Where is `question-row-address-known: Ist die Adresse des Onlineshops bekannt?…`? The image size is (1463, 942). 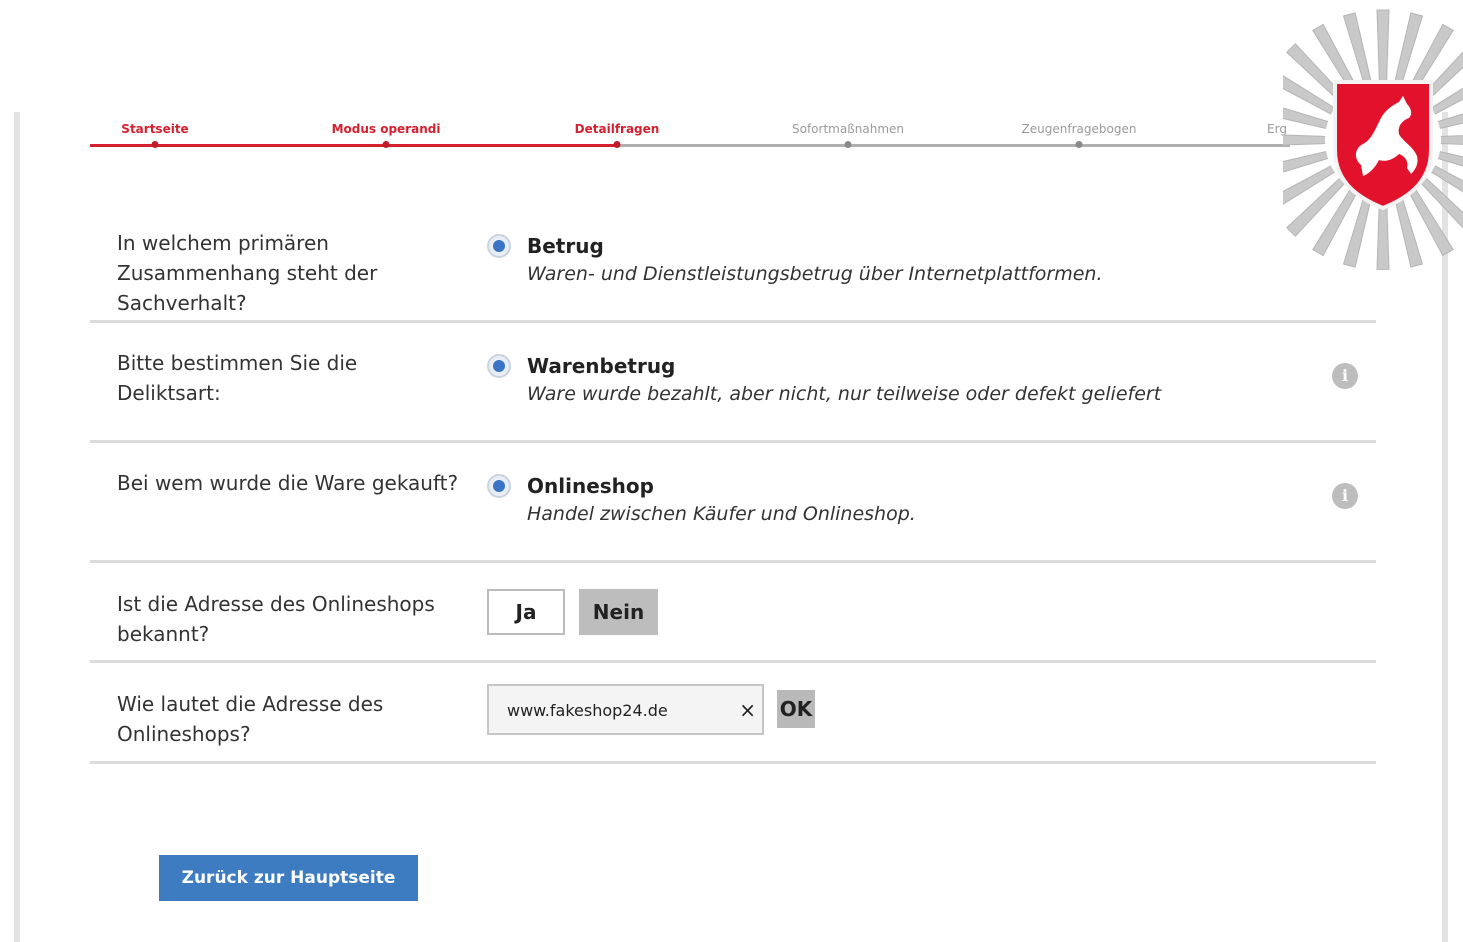 question-row-address-known: Ist die Adresse des Onlineshops bekannt?… is located at coordinates (733, 626).